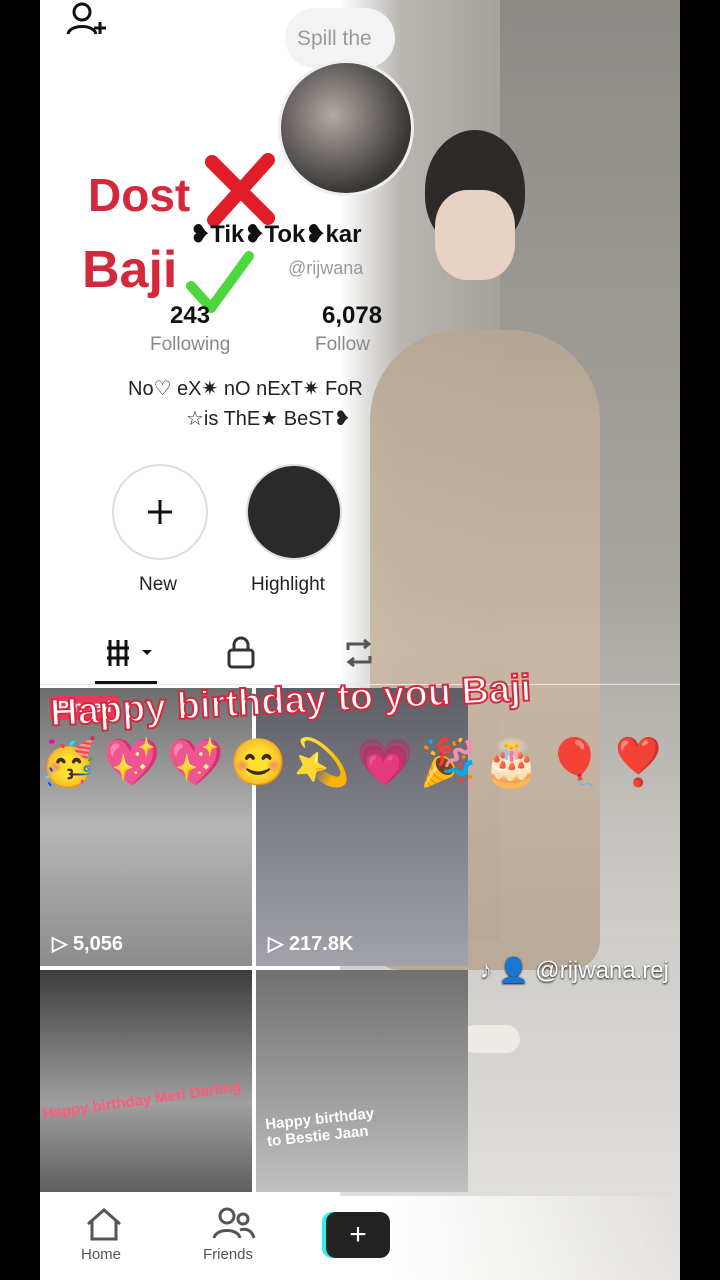 The image size is (720, 1280). Describe the element at coordinates (352, 316) in the screenshot. I see `followers-count: 6,078` at that location.